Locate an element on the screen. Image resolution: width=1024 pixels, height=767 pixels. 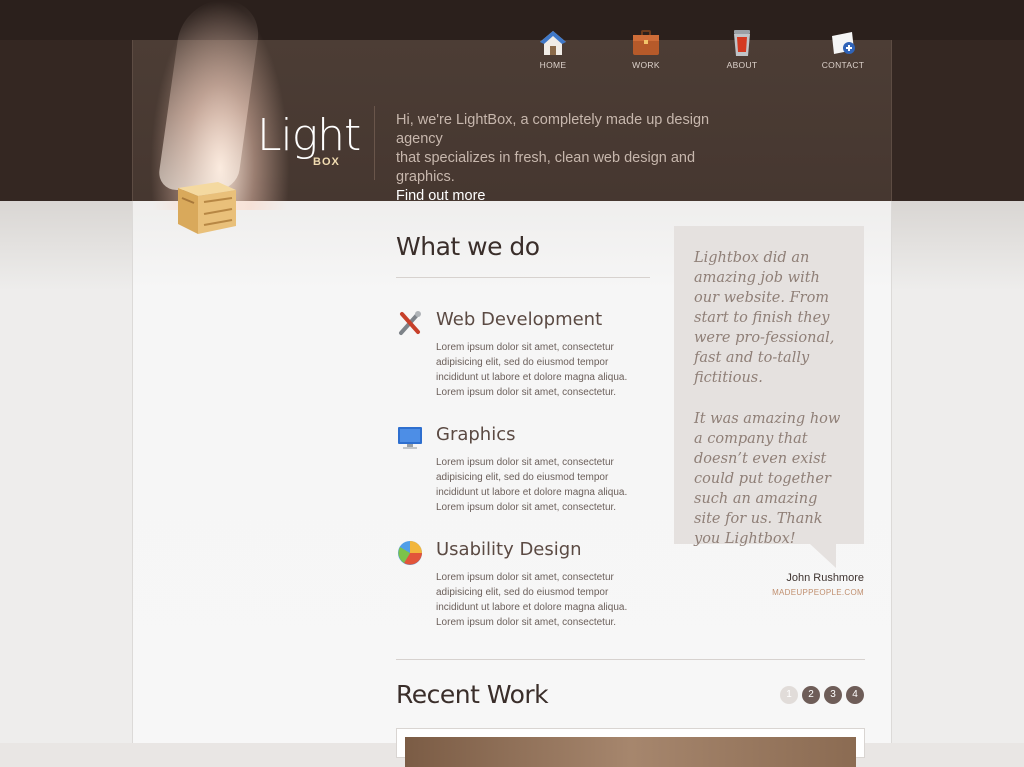
pager-page-1: 1 is located at coordinates (789, 695).